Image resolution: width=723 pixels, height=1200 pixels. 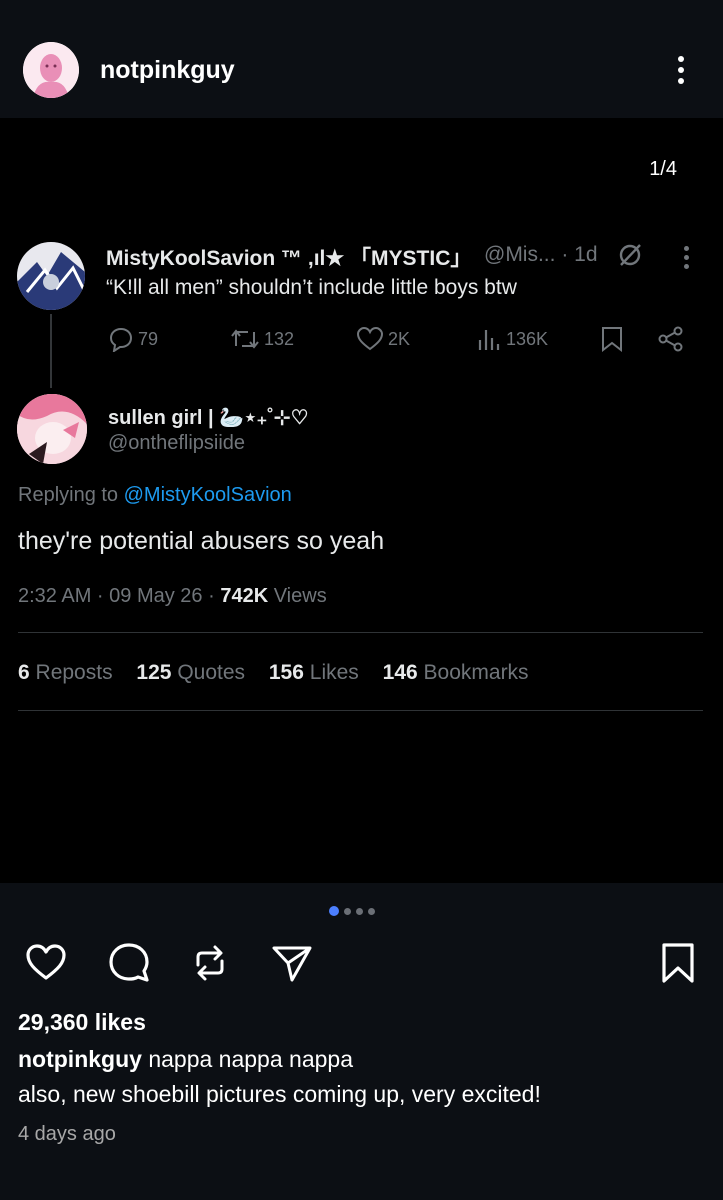 I want to click on thread-line, so click(x=51, y=351).